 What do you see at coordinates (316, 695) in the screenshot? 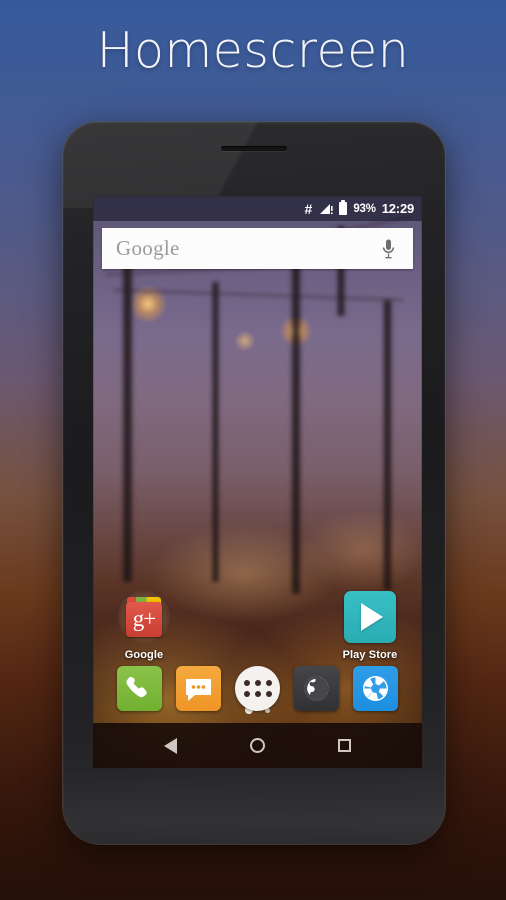
I see `globe-icon` at bounding box center [316, 695].